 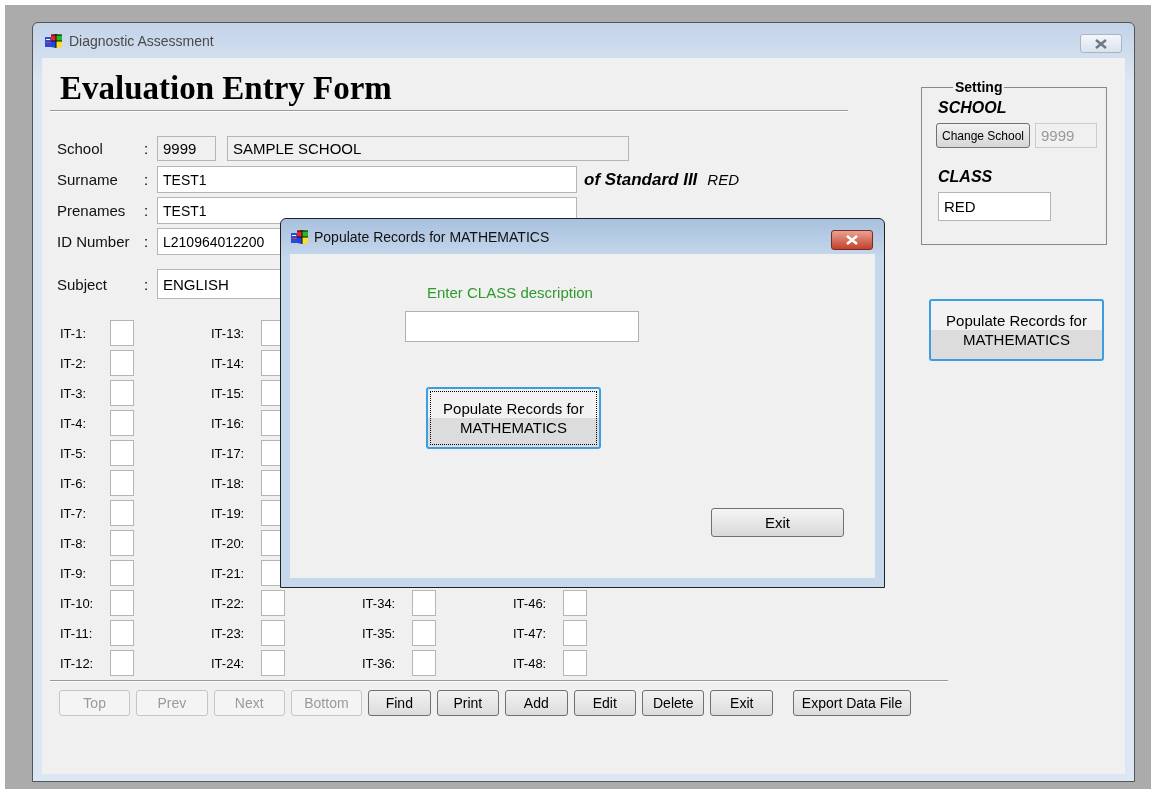 What do you see at coordinates (83, 284) in the screenshot?
I see `field-label: Subject` at bounding box center [83, 284].